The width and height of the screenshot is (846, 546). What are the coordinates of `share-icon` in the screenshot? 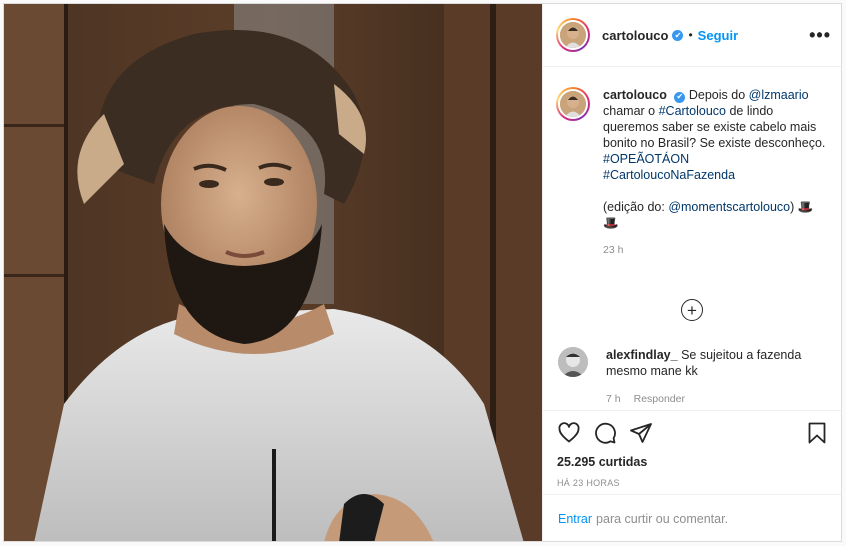 It's located at (641, 433).